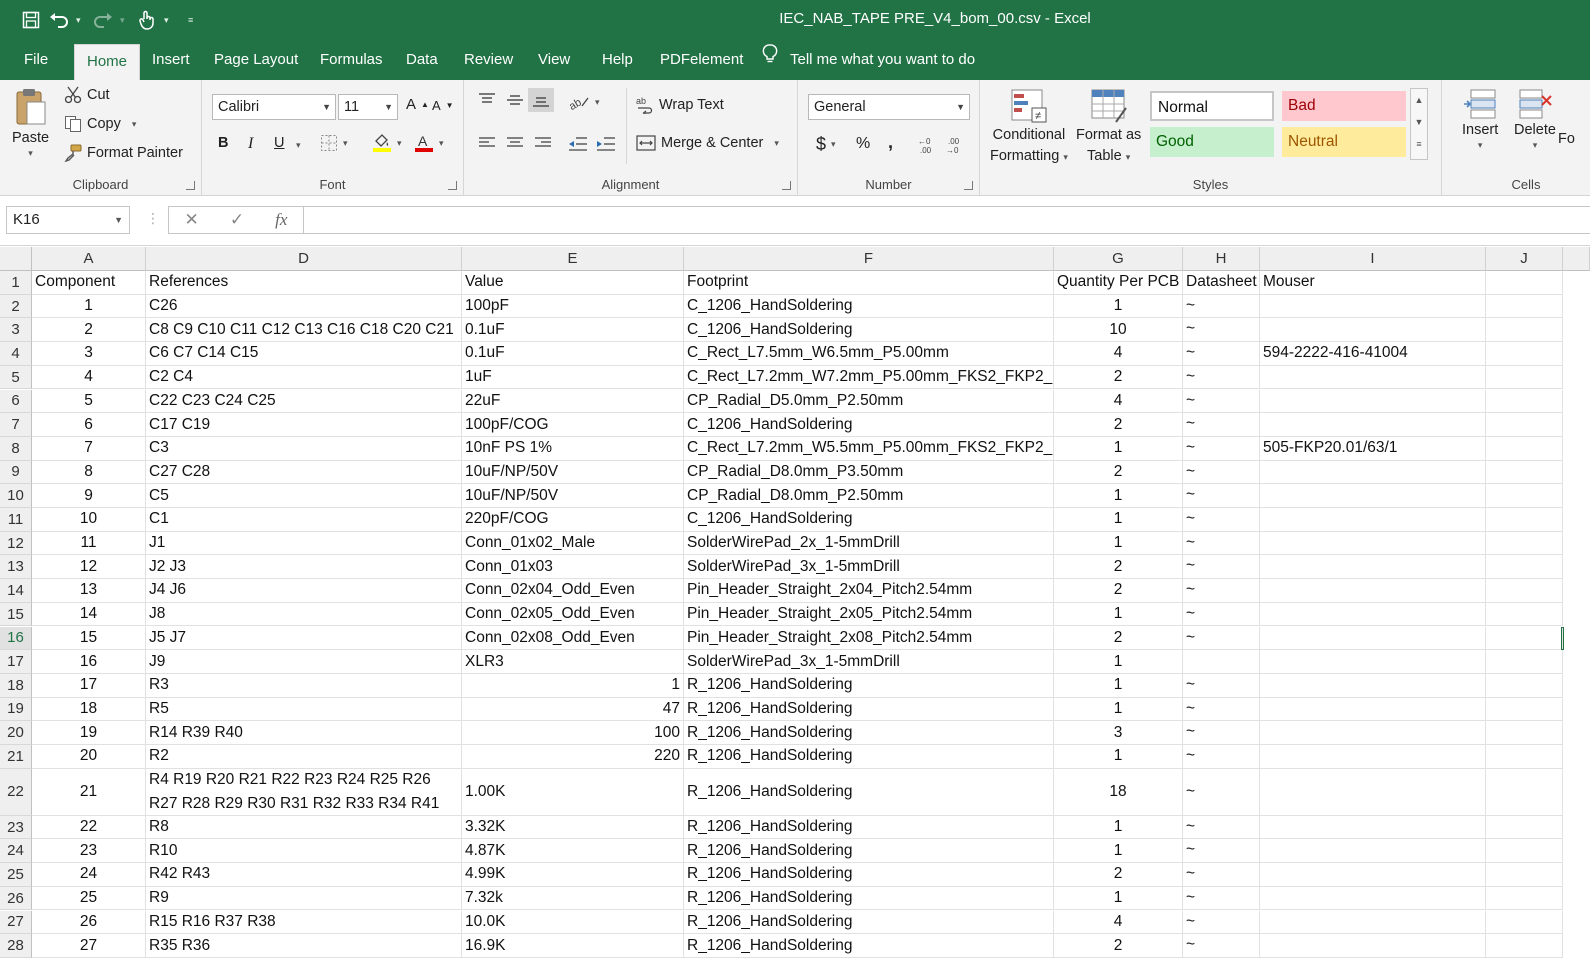 This screenshot has height=971, width=1590. Describe the element at coordinates (304, 259) in the screenshot. I see `column-header-d: D` at that location.